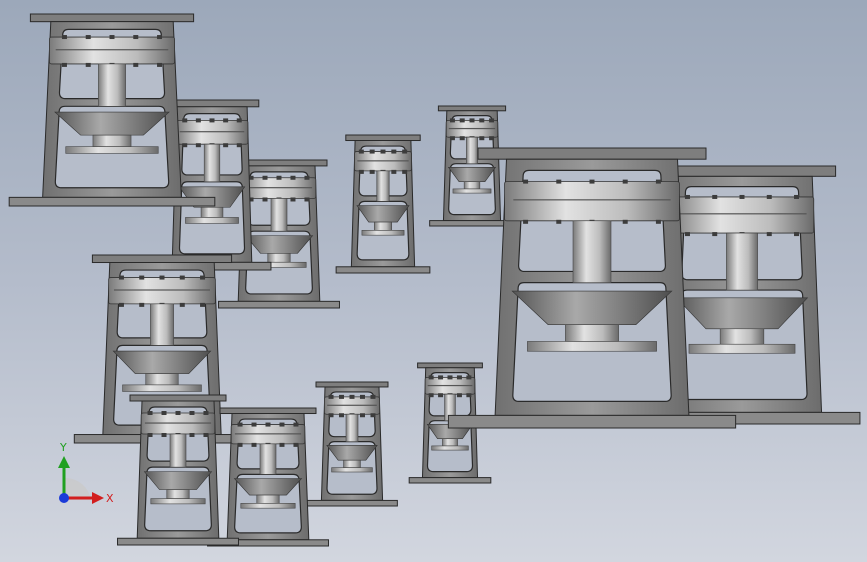 The image size is (867, 562). What do you see at coordinates (86, 473) in the screenshot?
I see `coordinate-triad: Y X` at bounding box center [86, 473].